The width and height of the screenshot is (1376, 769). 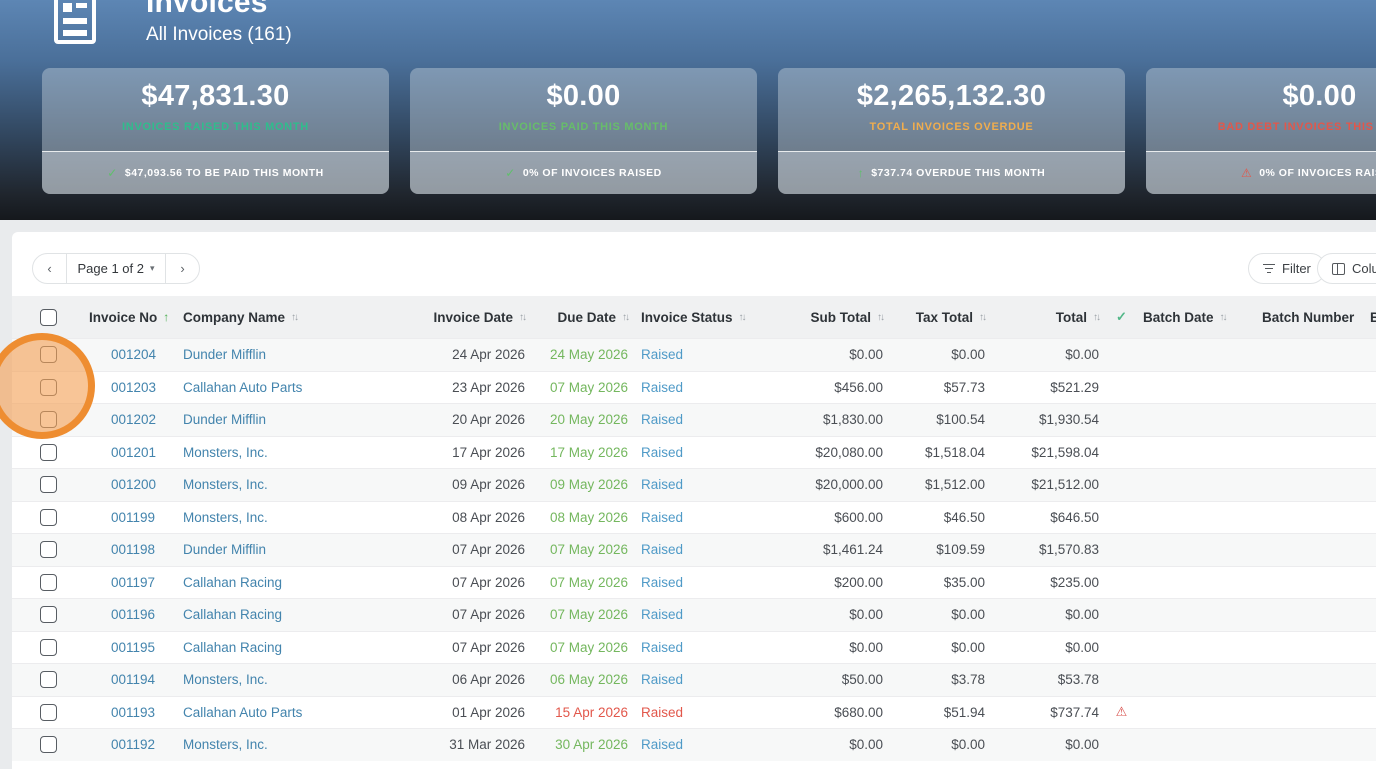 I want to click on invoice-no-link: 001201, so click(x=124, y=452).